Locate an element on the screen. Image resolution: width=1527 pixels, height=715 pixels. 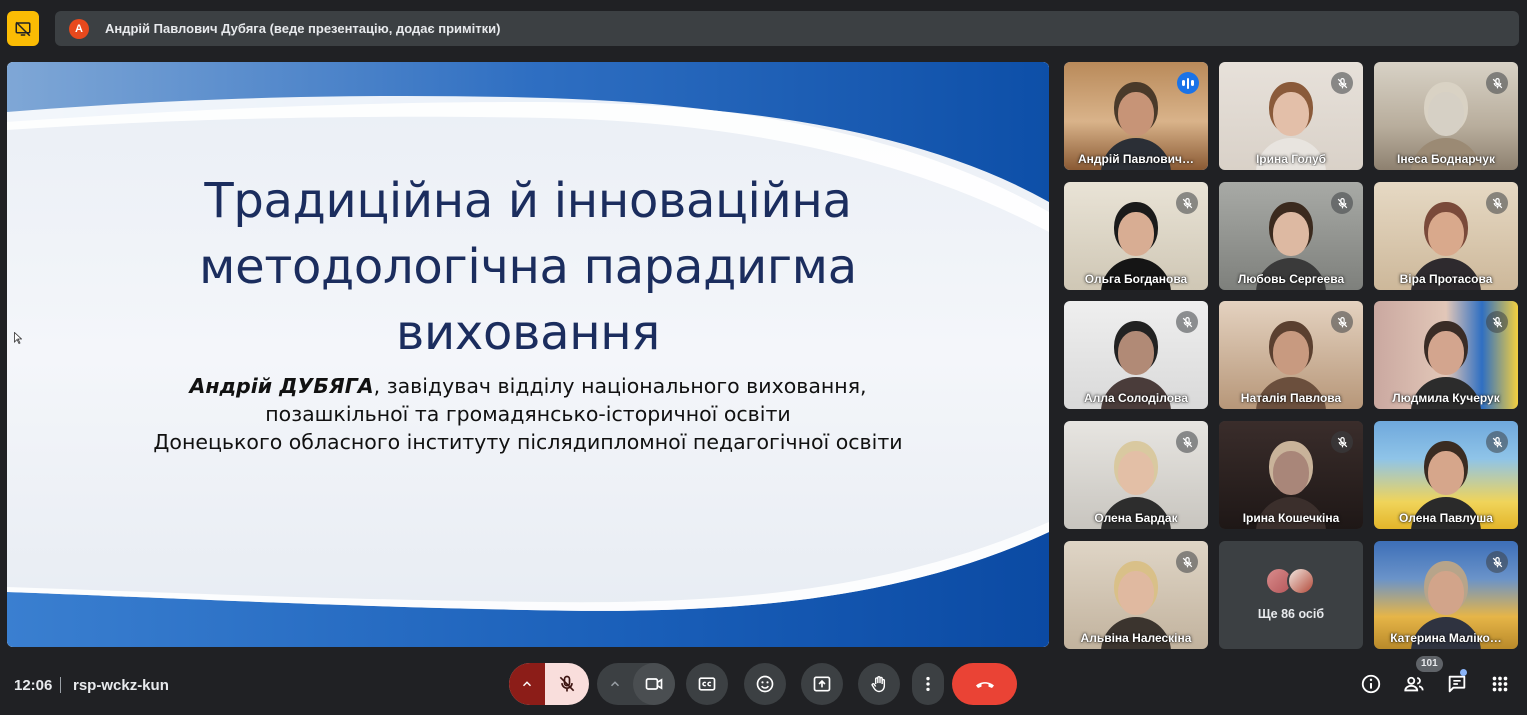
participant-count-badge: 101 is located at coordinates (1429, 664).